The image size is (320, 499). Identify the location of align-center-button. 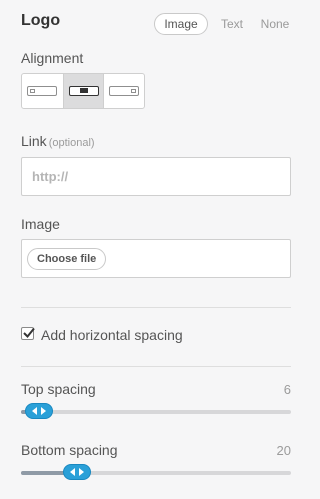
(83, 91).